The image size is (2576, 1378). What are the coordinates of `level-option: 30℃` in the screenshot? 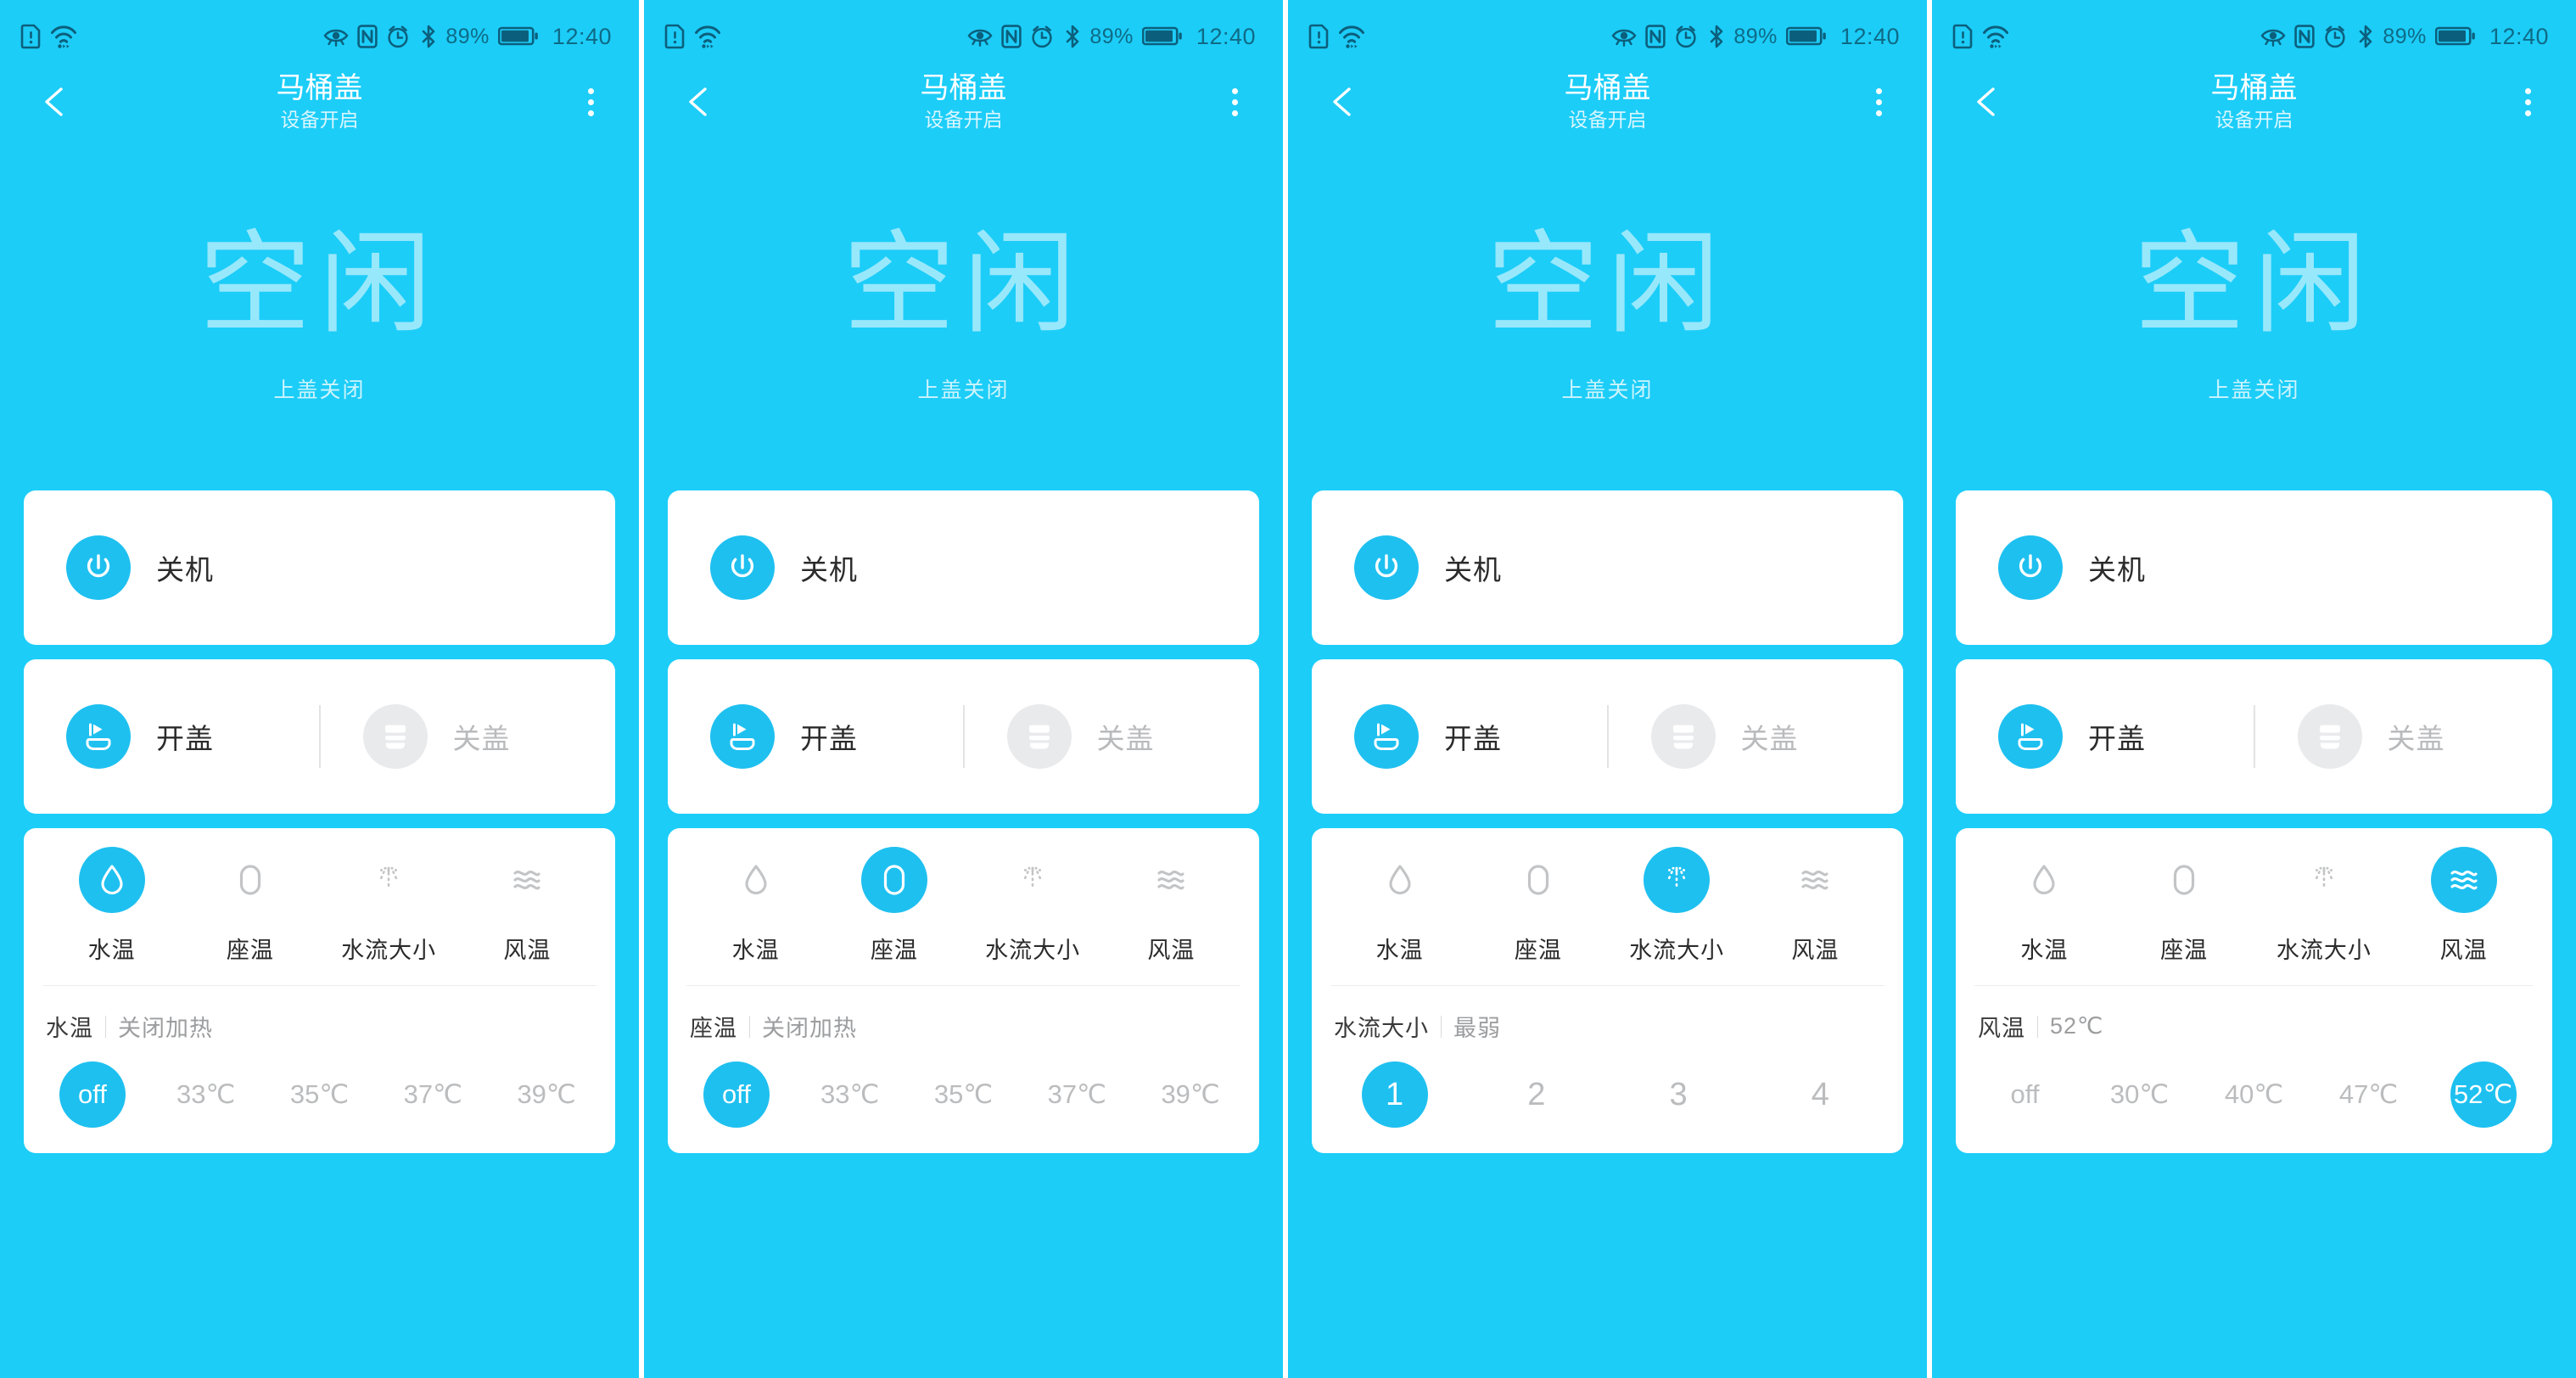 It's located at (2139, 1095).